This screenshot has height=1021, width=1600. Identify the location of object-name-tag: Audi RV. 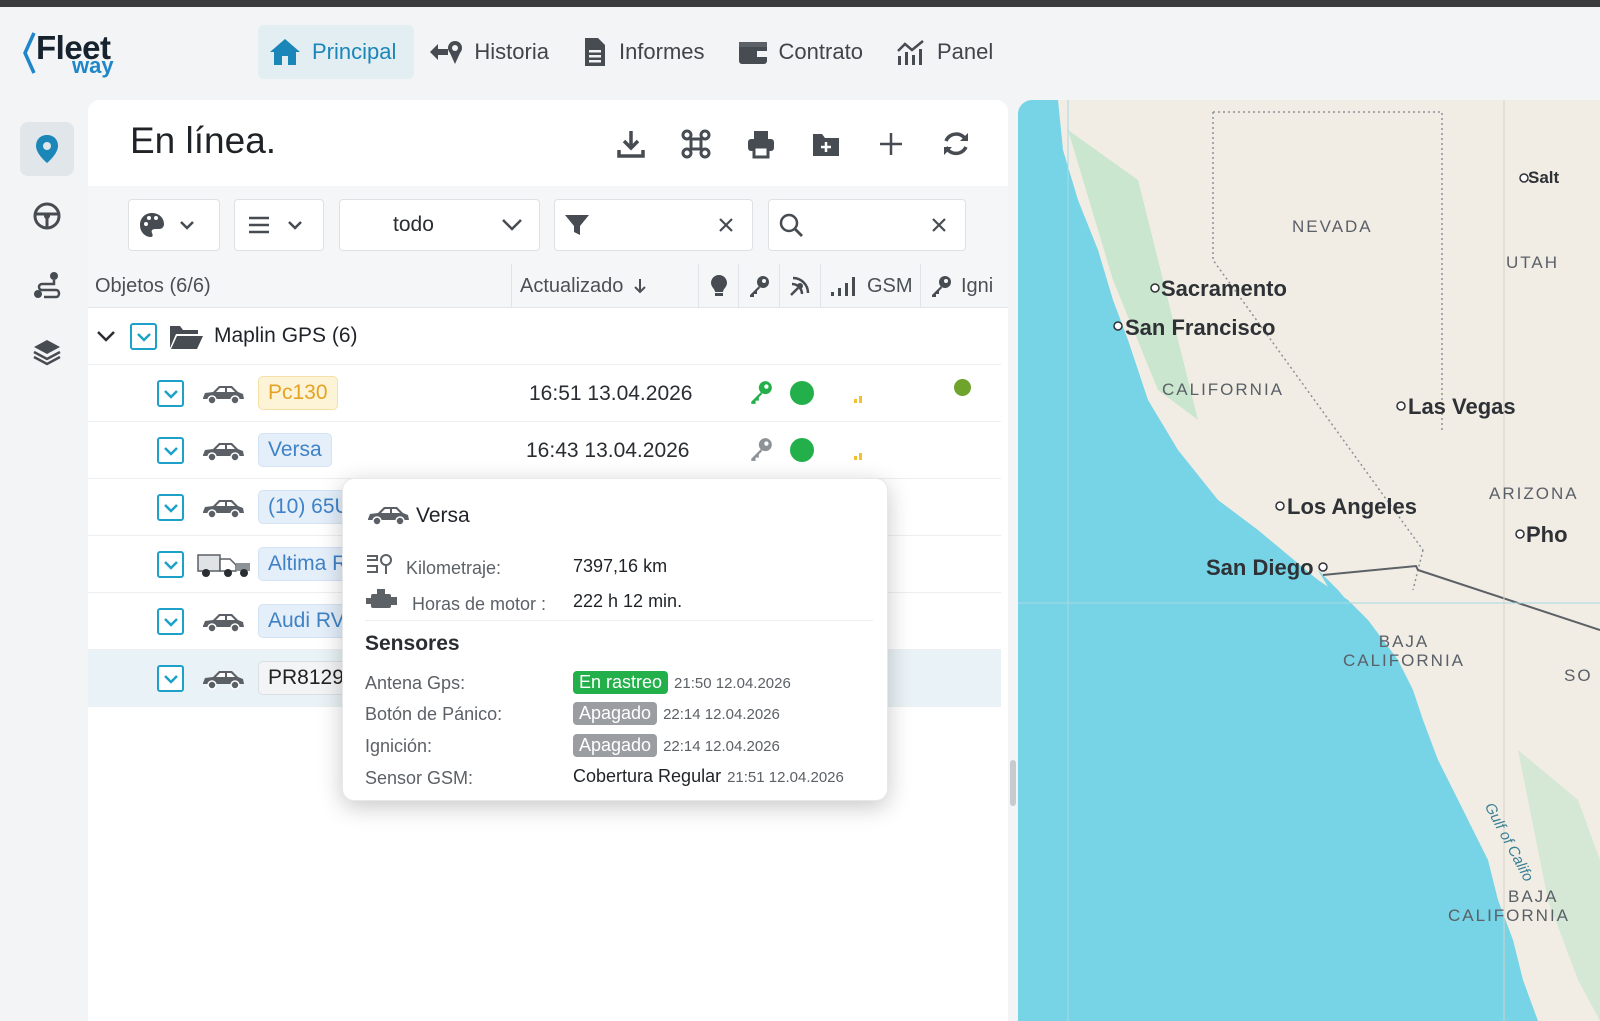
(306, 621).